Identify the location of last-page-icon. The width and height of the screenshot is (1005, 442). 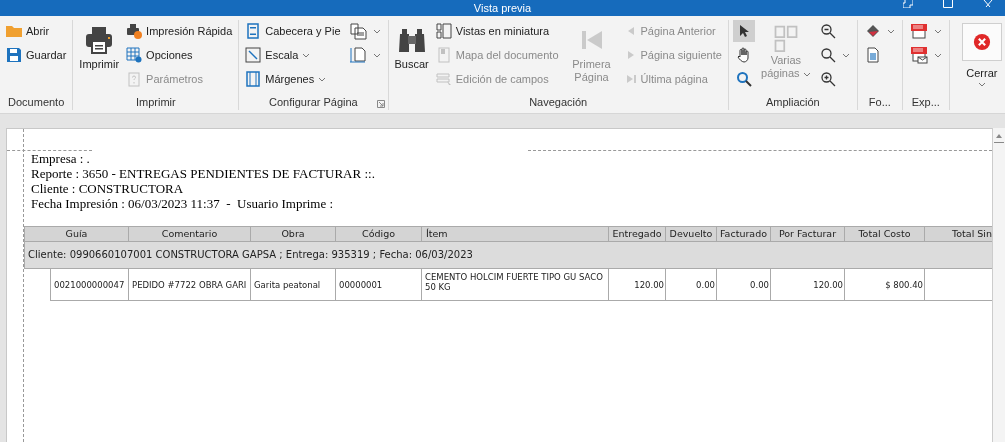
(630, 79).